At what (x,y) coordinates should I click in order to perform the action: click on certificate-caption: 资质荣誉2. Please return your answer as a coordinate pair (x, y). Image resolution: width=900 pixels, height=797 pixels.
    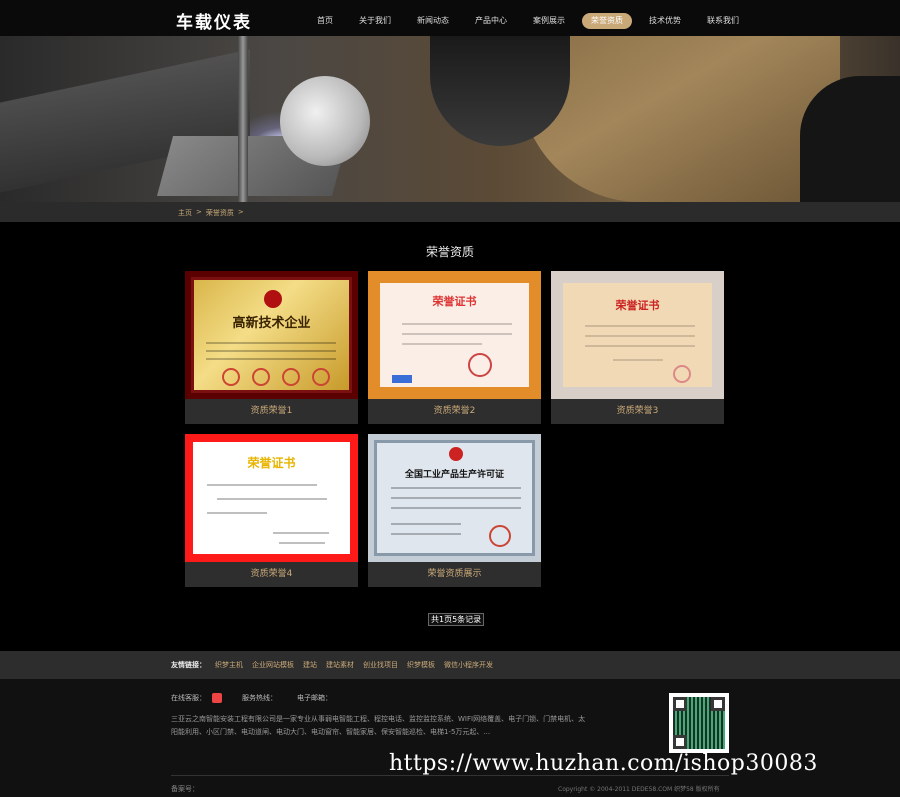
    Looking at the image, I should click on (454, 411).